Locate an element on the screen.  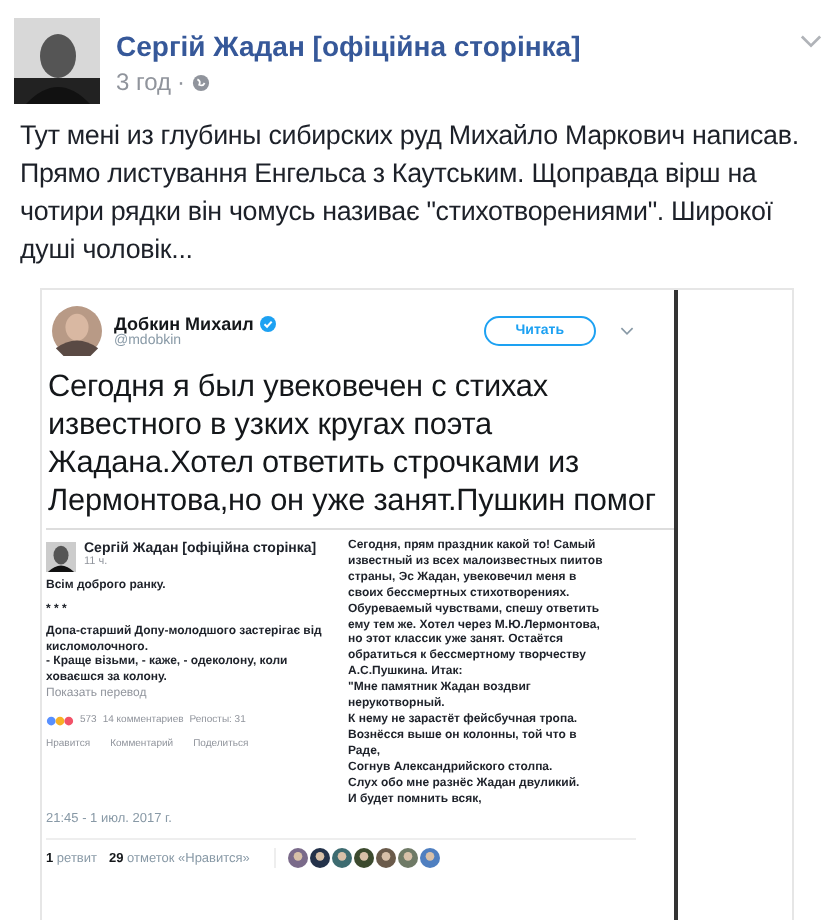
tweet-text: Сегодня я был увековечен с стихах известного в узких кругах поэта Жадана.Хотел ответить строчками из Лермонтова,но он уже занят.Пушкин помог is located at coordinates (353, 444).